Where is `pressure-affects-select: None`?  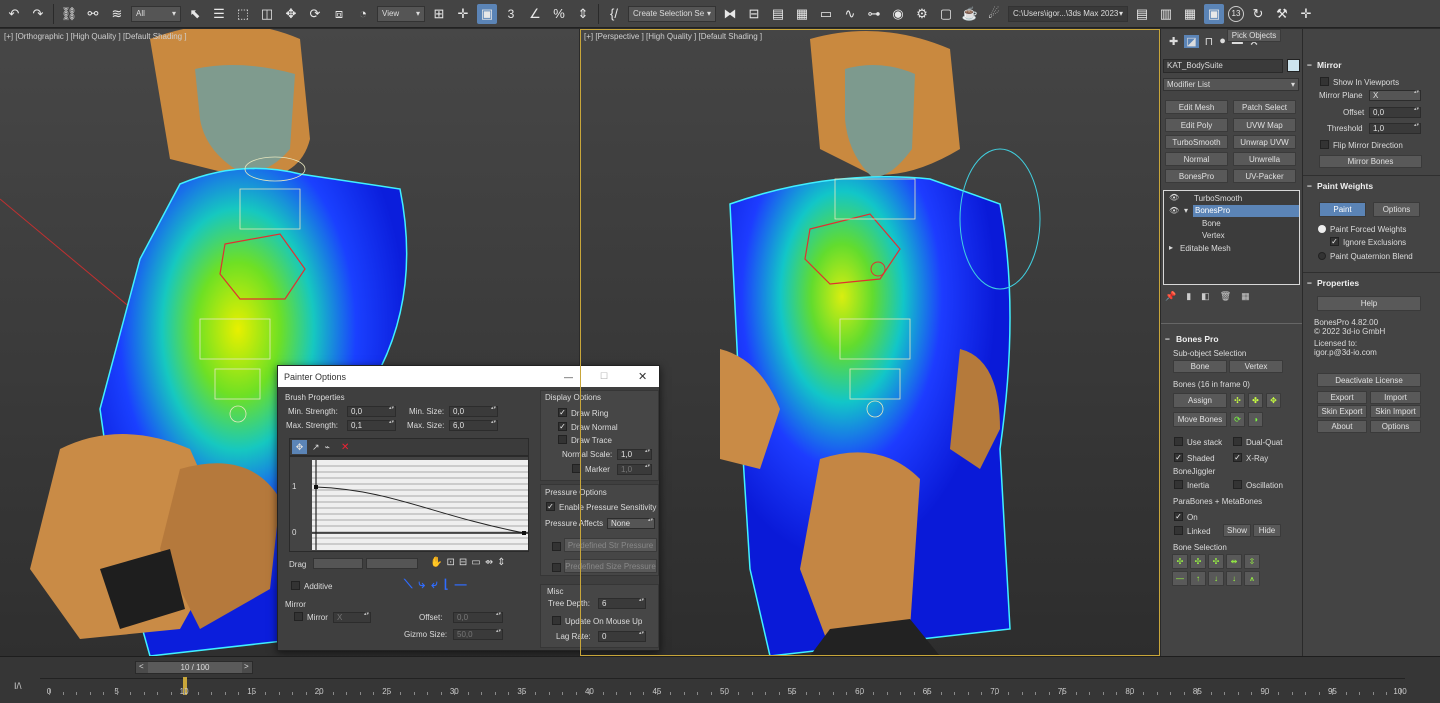
pressure-affects-select: None is located at coordinates (631, 523).